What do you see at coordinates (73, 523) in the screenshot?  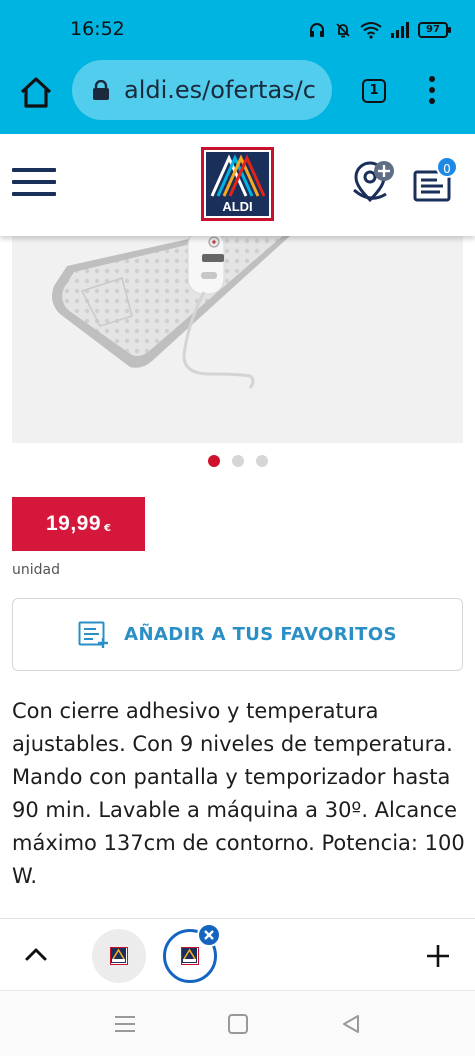 I see `price-amount: 19,99` at bounding box center [73, 523].